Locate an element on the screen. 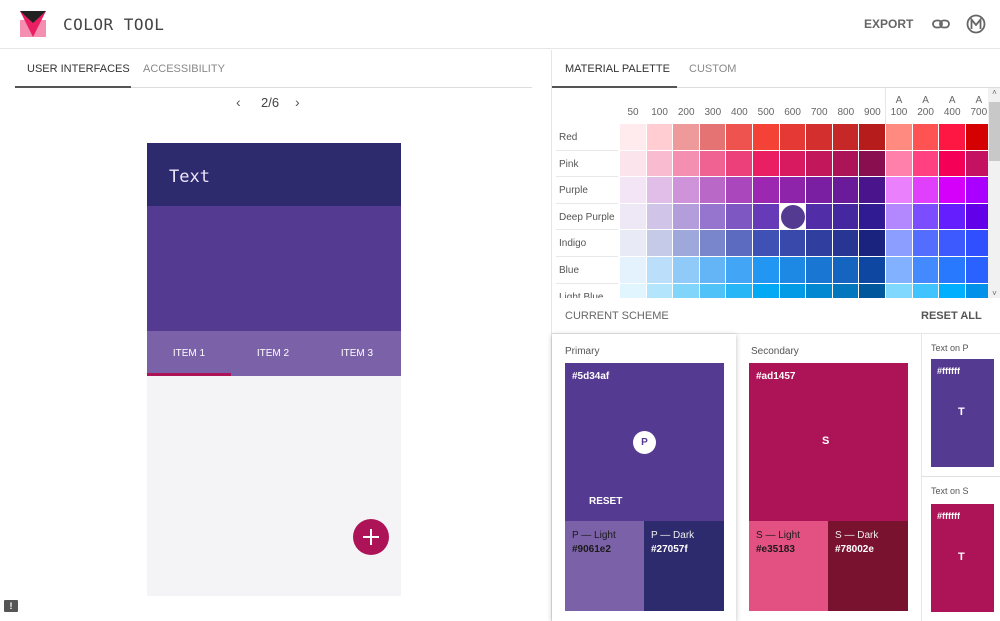 This screenshot has width=1000, height=621. preview-fab-plus-icon is located at coordinates (371, 537).